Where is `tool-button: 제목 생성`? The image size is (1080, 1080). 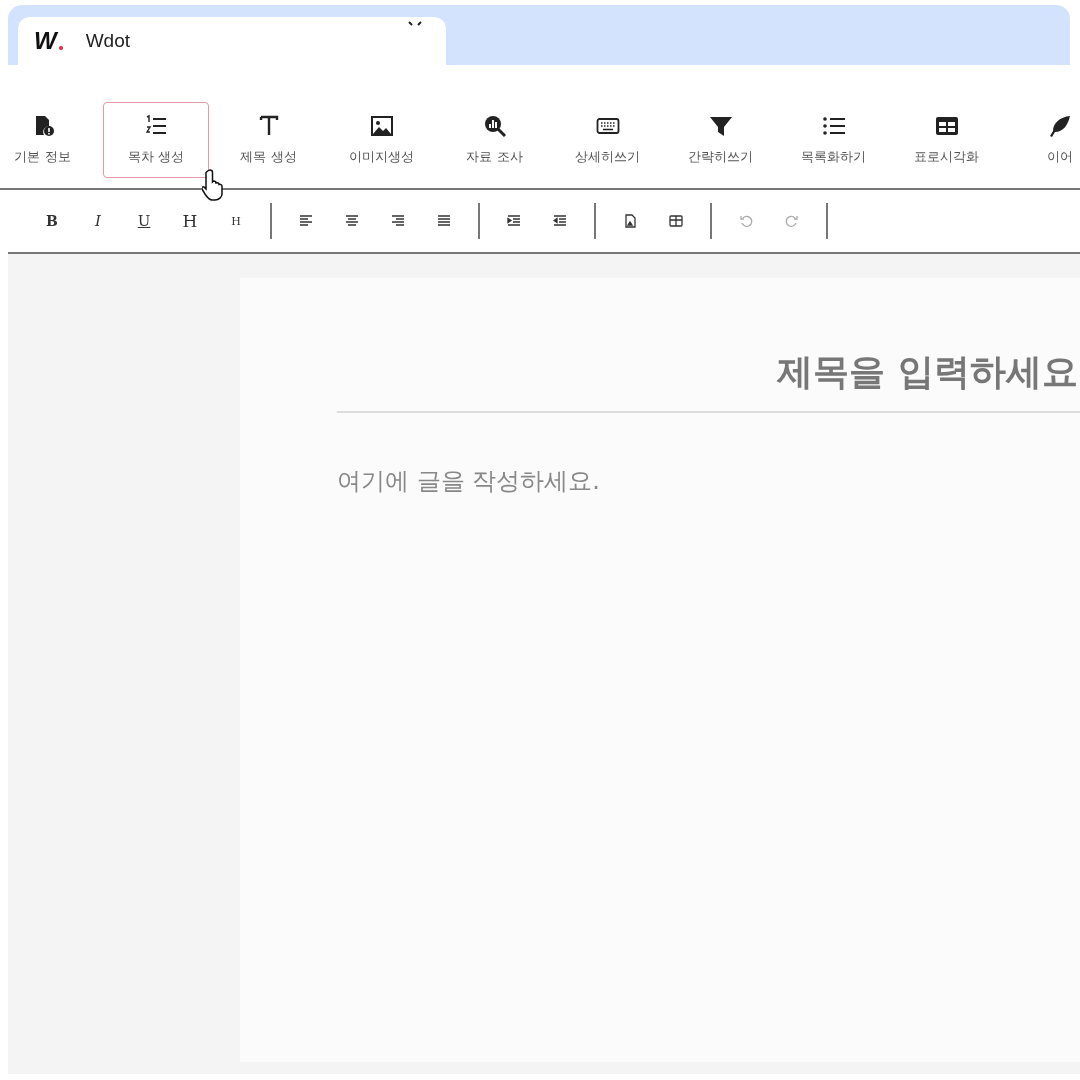
tool-button: 제목 생성 is located at coordinates (268, 140).